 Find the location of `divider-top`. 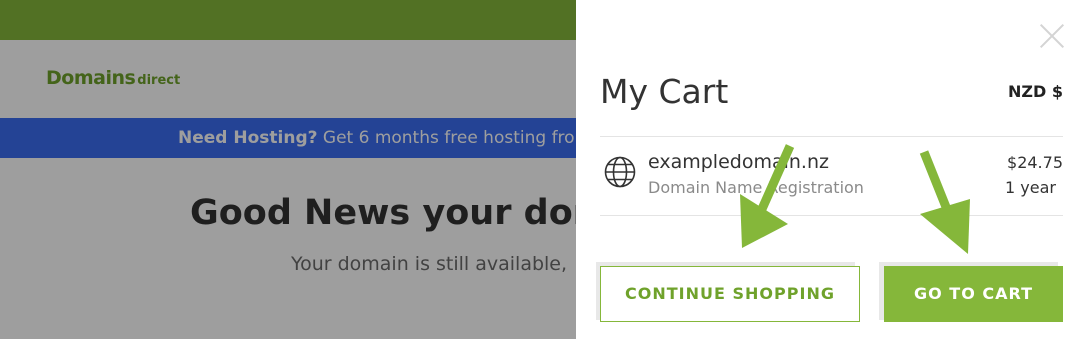

divider-top is located at coordinates (831, 136).